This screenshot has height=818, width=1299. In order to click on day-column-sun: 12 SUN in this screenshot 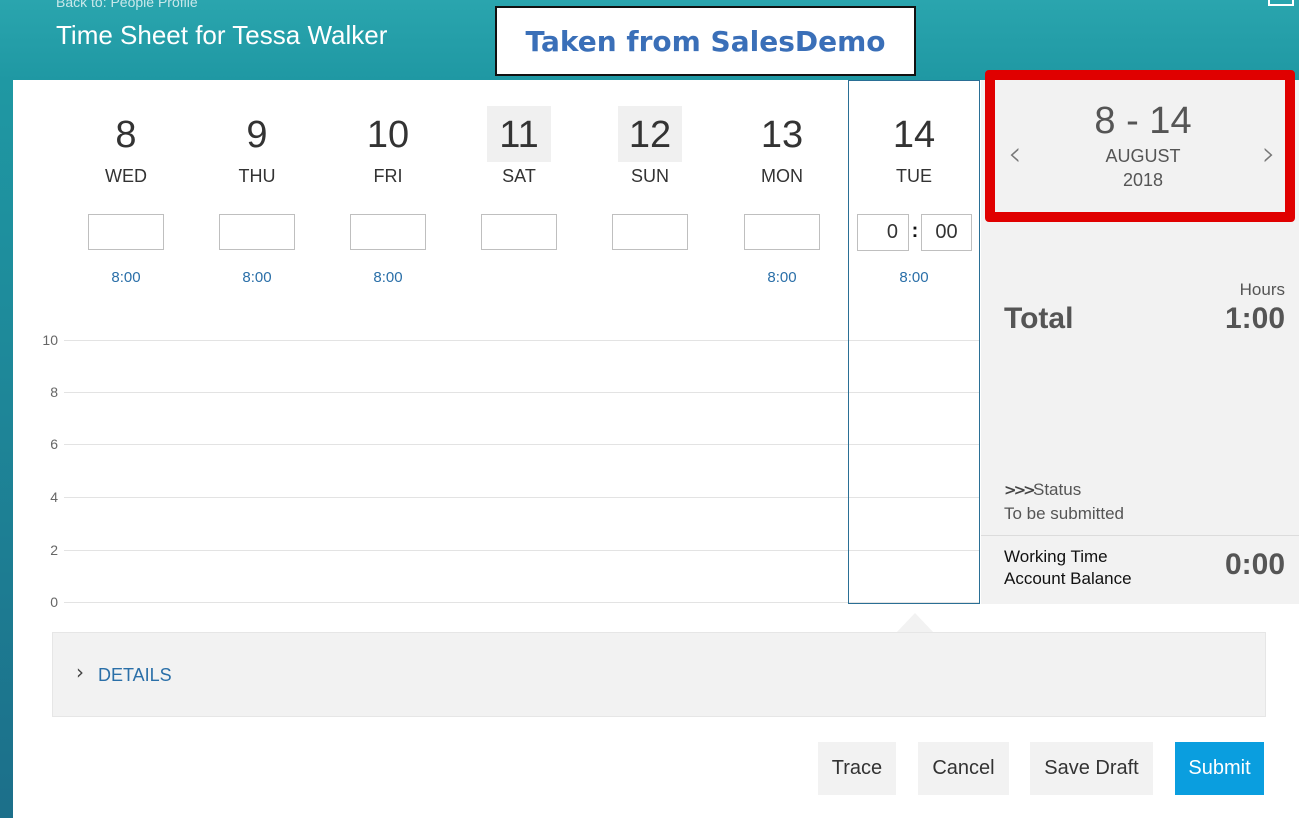, I will do `click(650, 185)`.